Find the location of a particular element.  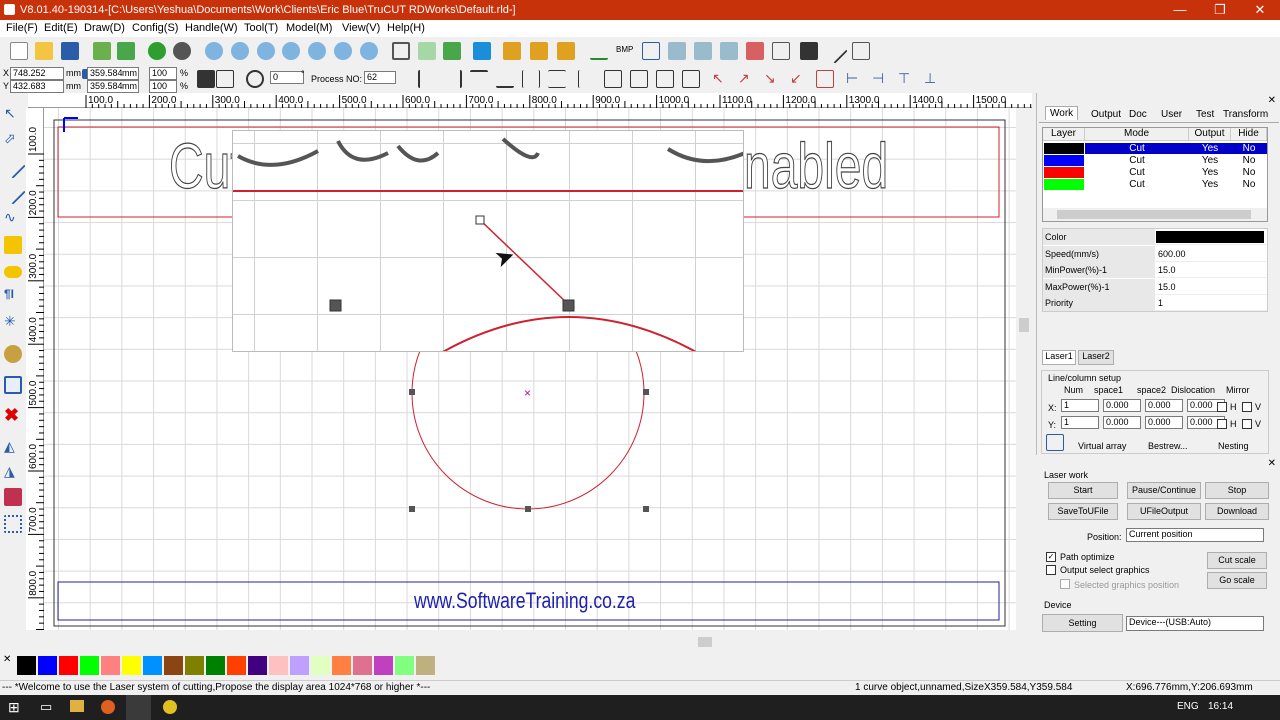

menu-draw: Draw(D) is located at coordinates (104, 28).